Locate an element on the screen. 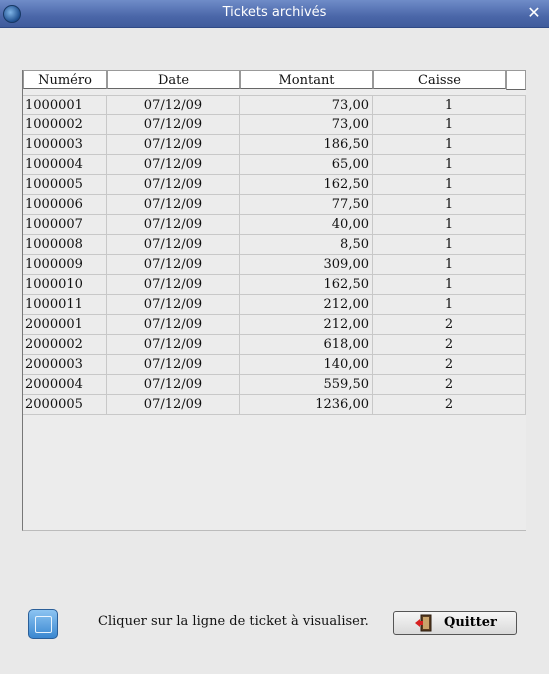  cell-montant: 8,50 is located at coordinates (306, 244).